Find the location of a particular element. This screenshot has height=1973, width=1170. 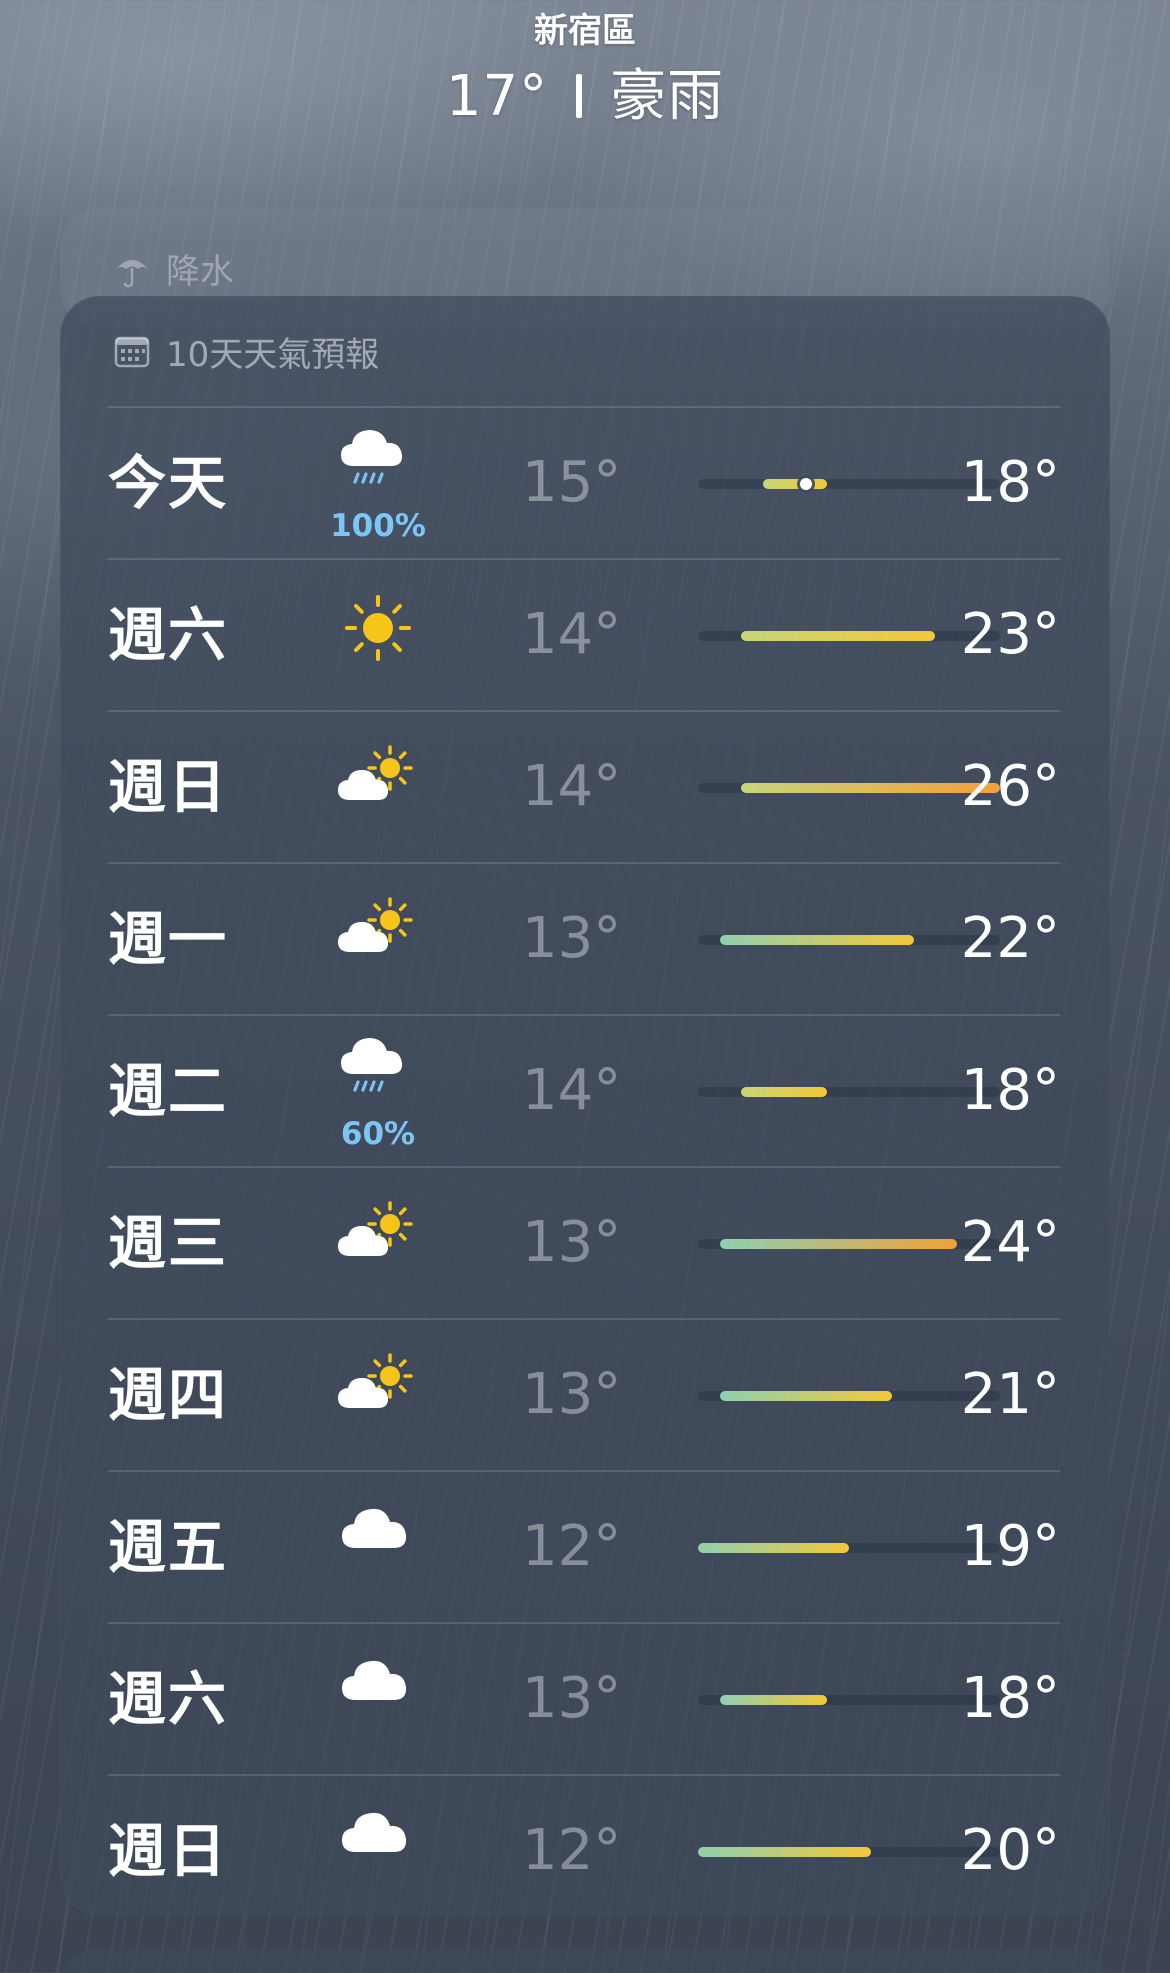

forecast-row: 週五 12° 19° is located at coordinates (584, 1546).